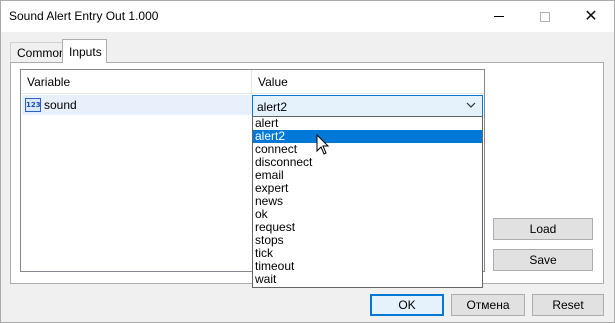 This screenshot has height=323, width=615. I want to click on close-button: ✕, so click(591, 16).